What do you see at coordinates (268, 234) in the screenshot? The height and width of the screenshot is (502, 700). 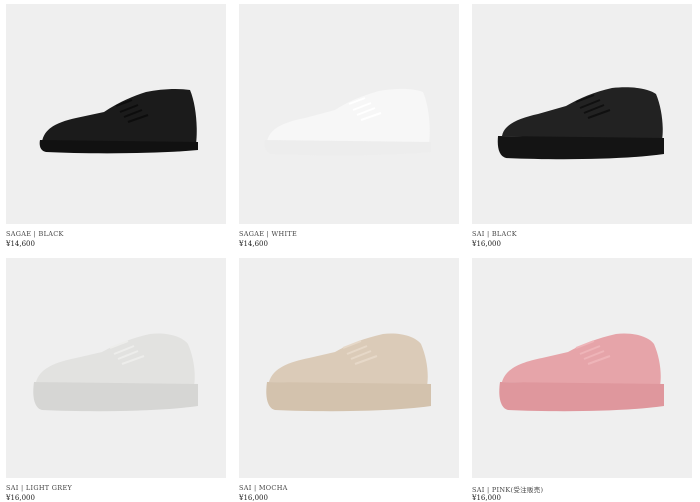 I see `product-name: SAGAE | WHITE` at bounding box center [268, 234].